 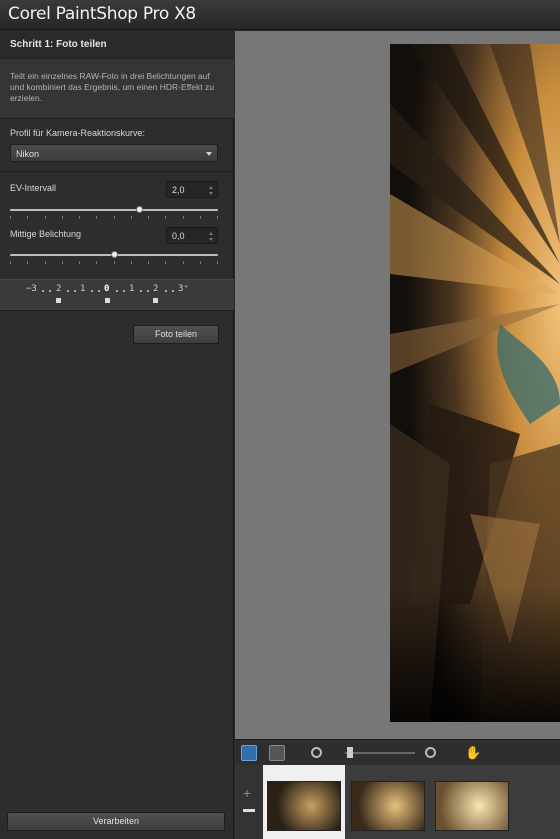 I want to click on zoom-out-icon, so click(x=316, y=752).